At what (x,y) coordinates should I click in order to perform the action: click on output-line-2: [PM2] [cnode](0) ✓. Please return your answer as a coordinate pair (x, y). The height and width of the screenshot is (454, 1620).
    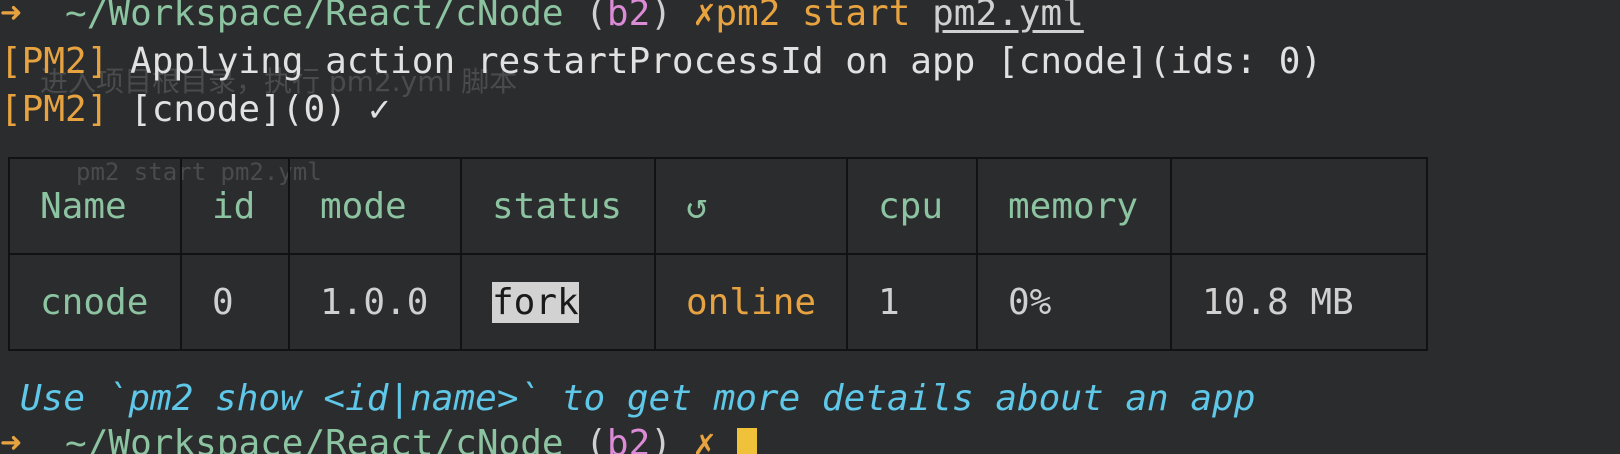
    Looking at the image, I should click on (195, 110).